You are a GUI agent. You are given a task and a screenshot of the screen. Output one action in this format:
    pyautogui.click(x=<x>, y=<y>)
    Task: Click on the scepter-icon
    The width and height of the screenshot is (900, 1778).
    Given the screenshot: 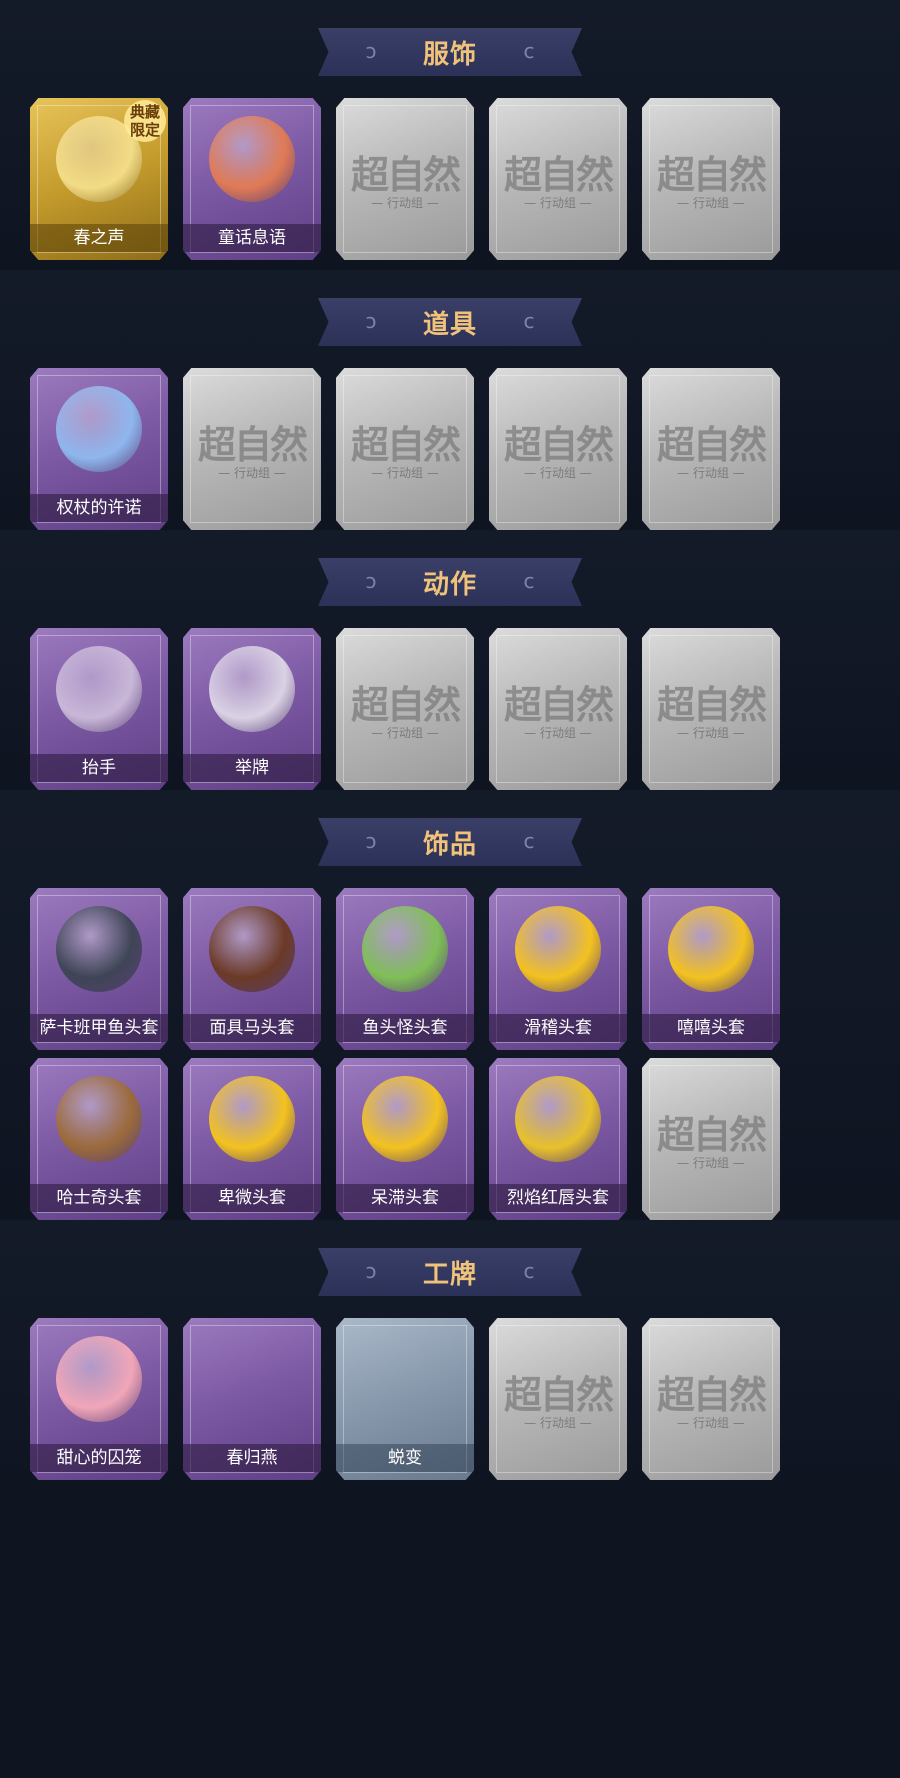 What is the action you would take?
    pyautogui.click(x=99, y=429)
    